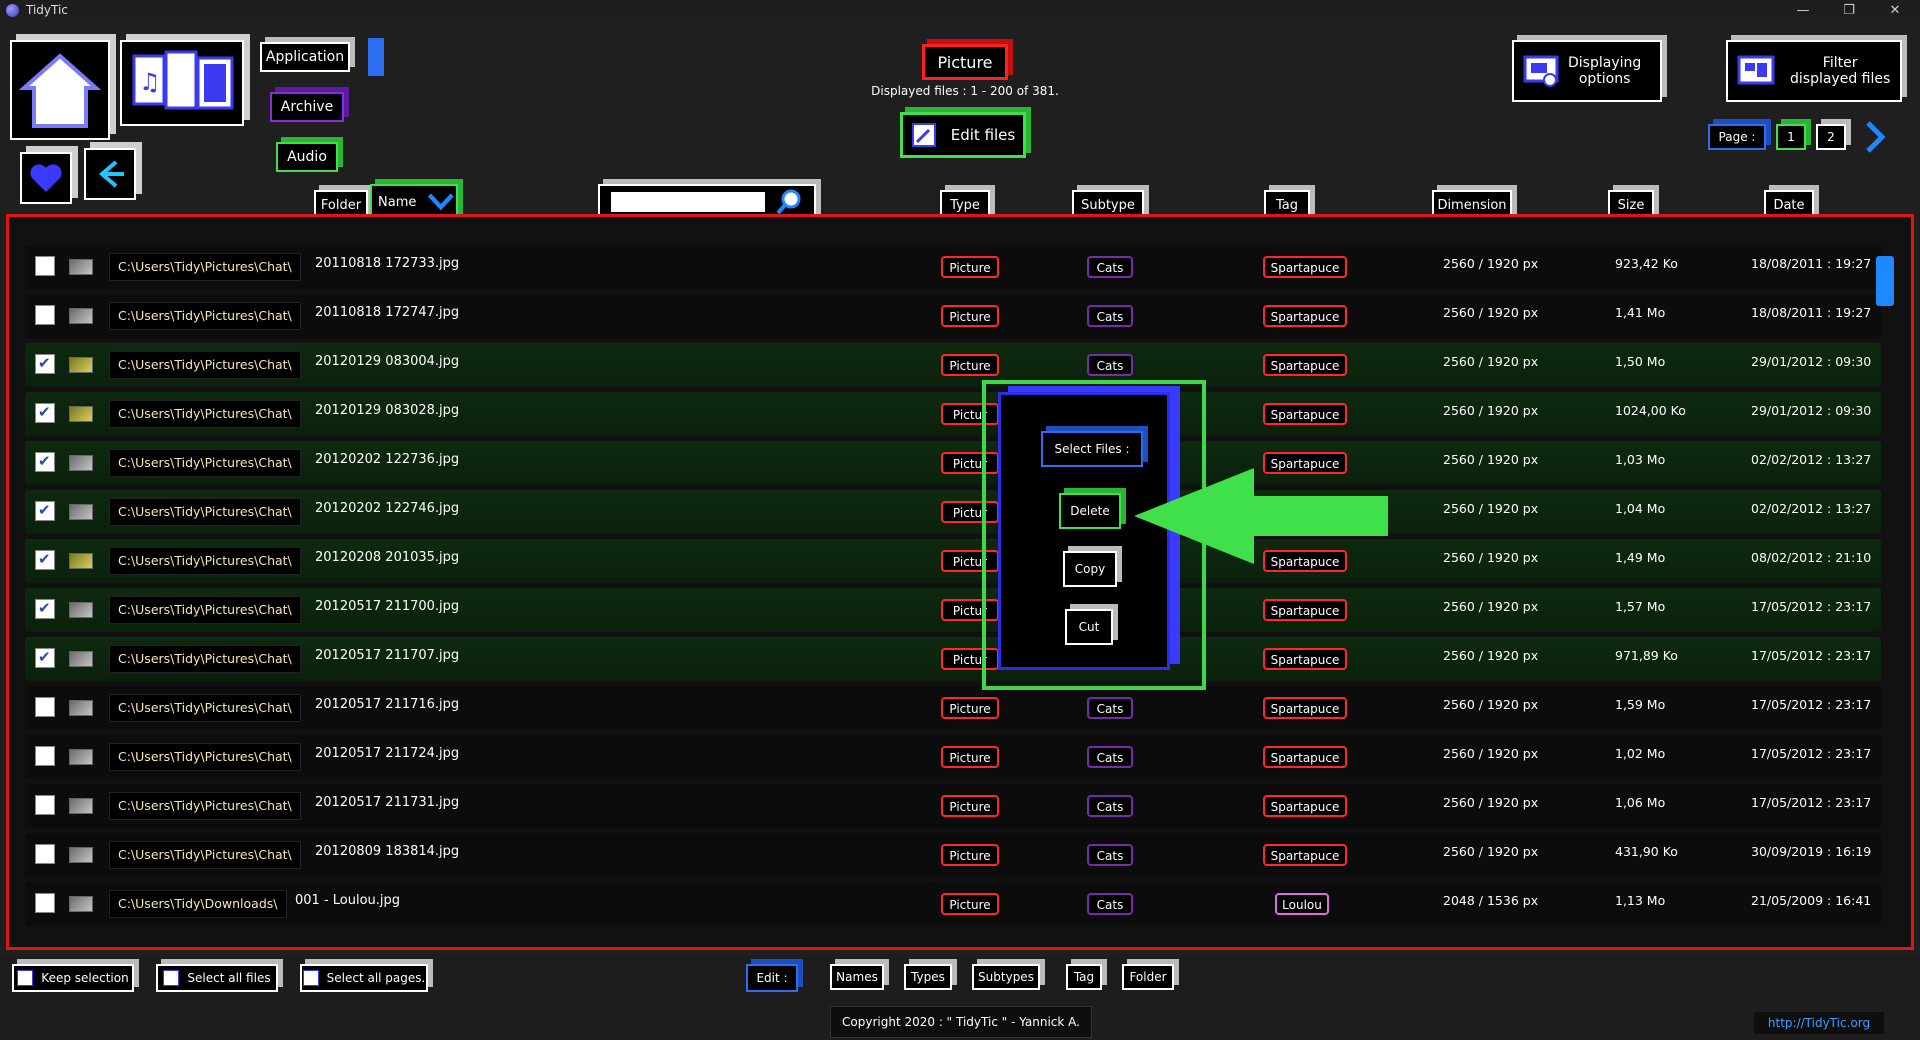  Describe the element at coordinates (110, 174) in the screenshot. I see `back-button` at that location.